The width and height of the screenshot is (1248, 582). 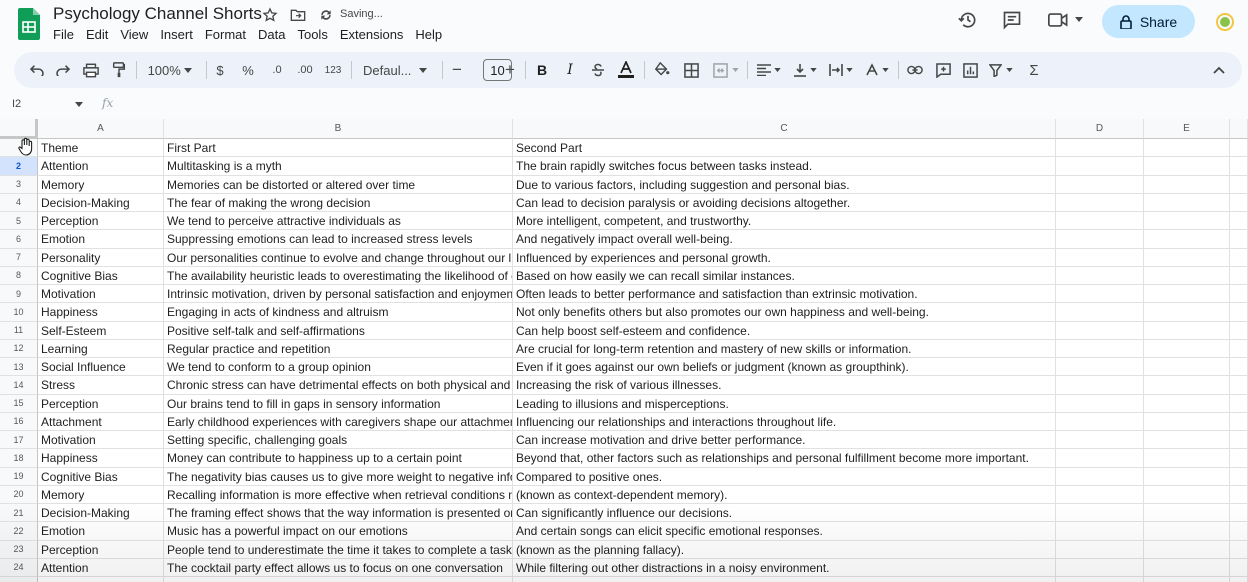 I want to click on strikethrough-button, so click(x=598, y=70).